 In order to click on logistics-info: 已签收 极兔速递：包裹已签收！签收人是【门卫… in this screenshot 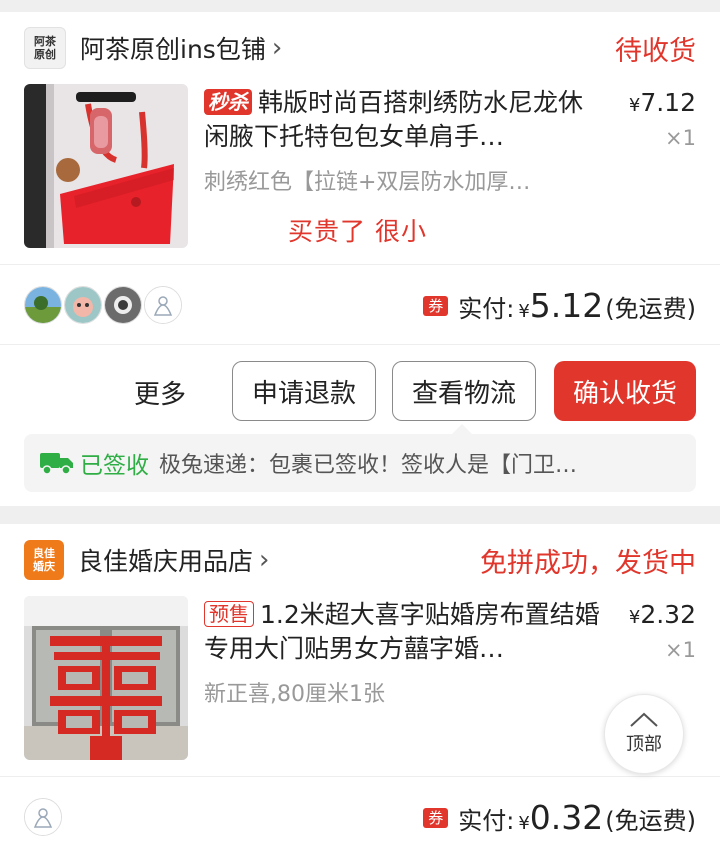, I will do `click(360, 458)`.